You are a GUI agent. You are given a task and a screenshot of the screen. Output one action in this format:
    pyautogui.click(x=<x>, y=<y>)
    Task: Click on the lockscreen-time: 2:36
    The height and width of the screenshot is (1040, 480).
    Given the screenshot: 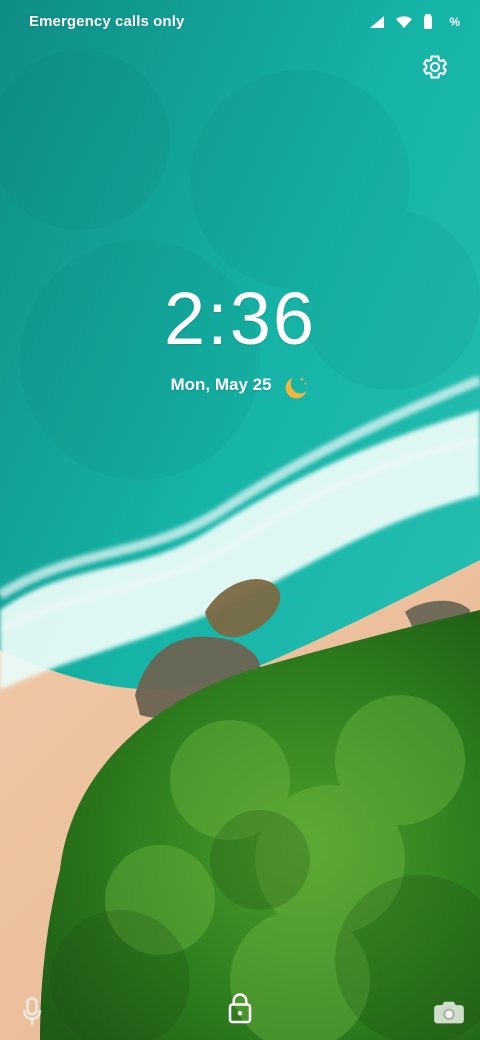 What is the action you would take?
    pyautogui.click(x=240, y=318)
    